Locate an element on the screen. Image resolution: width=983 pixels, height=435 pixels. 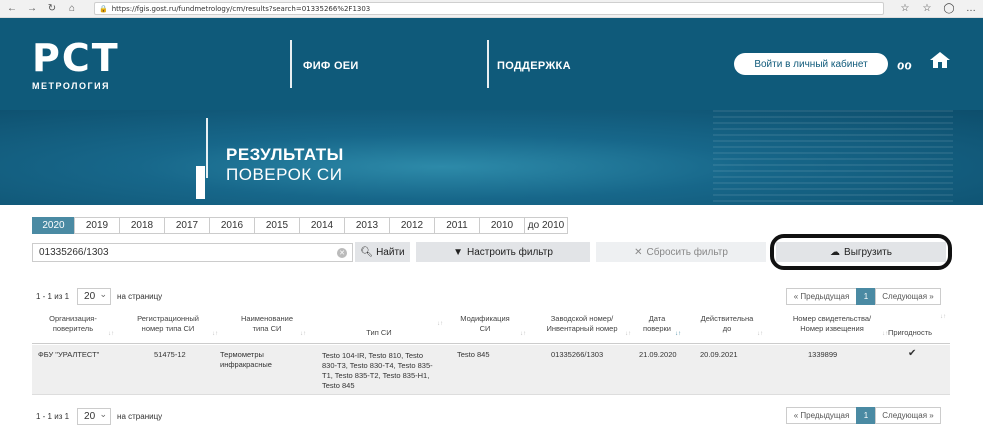
cell-date: 21.09.2020 is located at coordinates (658, 354).